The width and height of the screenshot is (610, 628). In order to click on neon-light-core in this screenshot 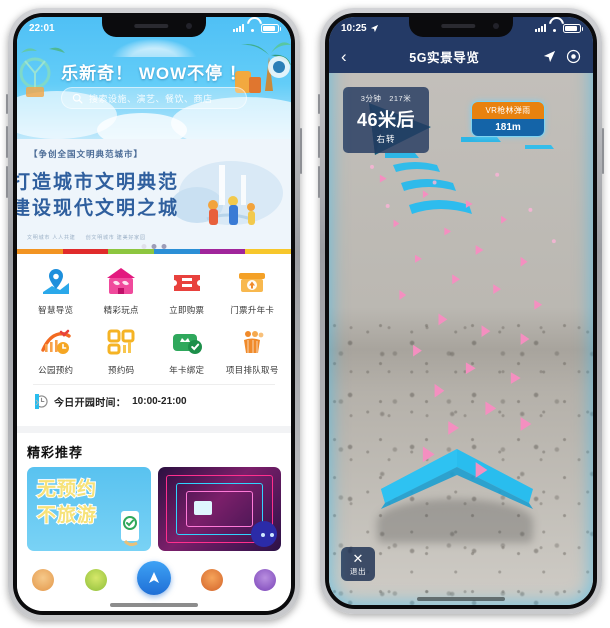, I will do `click(202, 508)`.